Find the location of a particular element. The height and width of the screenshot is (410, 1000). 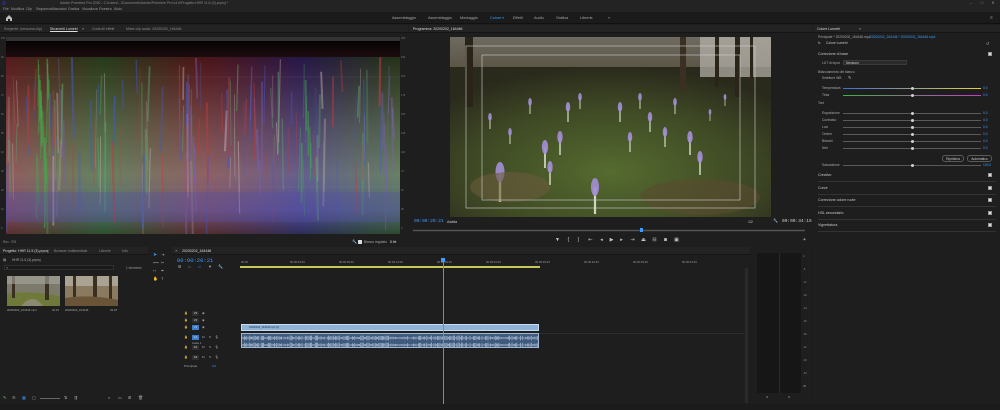

auto-button: Automatico is located at coordinates (979, 158).